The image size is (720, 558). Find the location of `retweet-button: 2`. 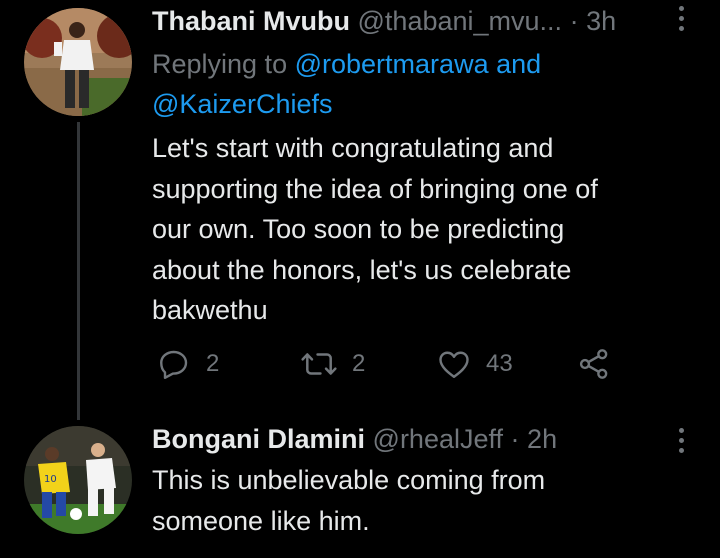

retweet-button: 2 is located at coordinates (332, 364).